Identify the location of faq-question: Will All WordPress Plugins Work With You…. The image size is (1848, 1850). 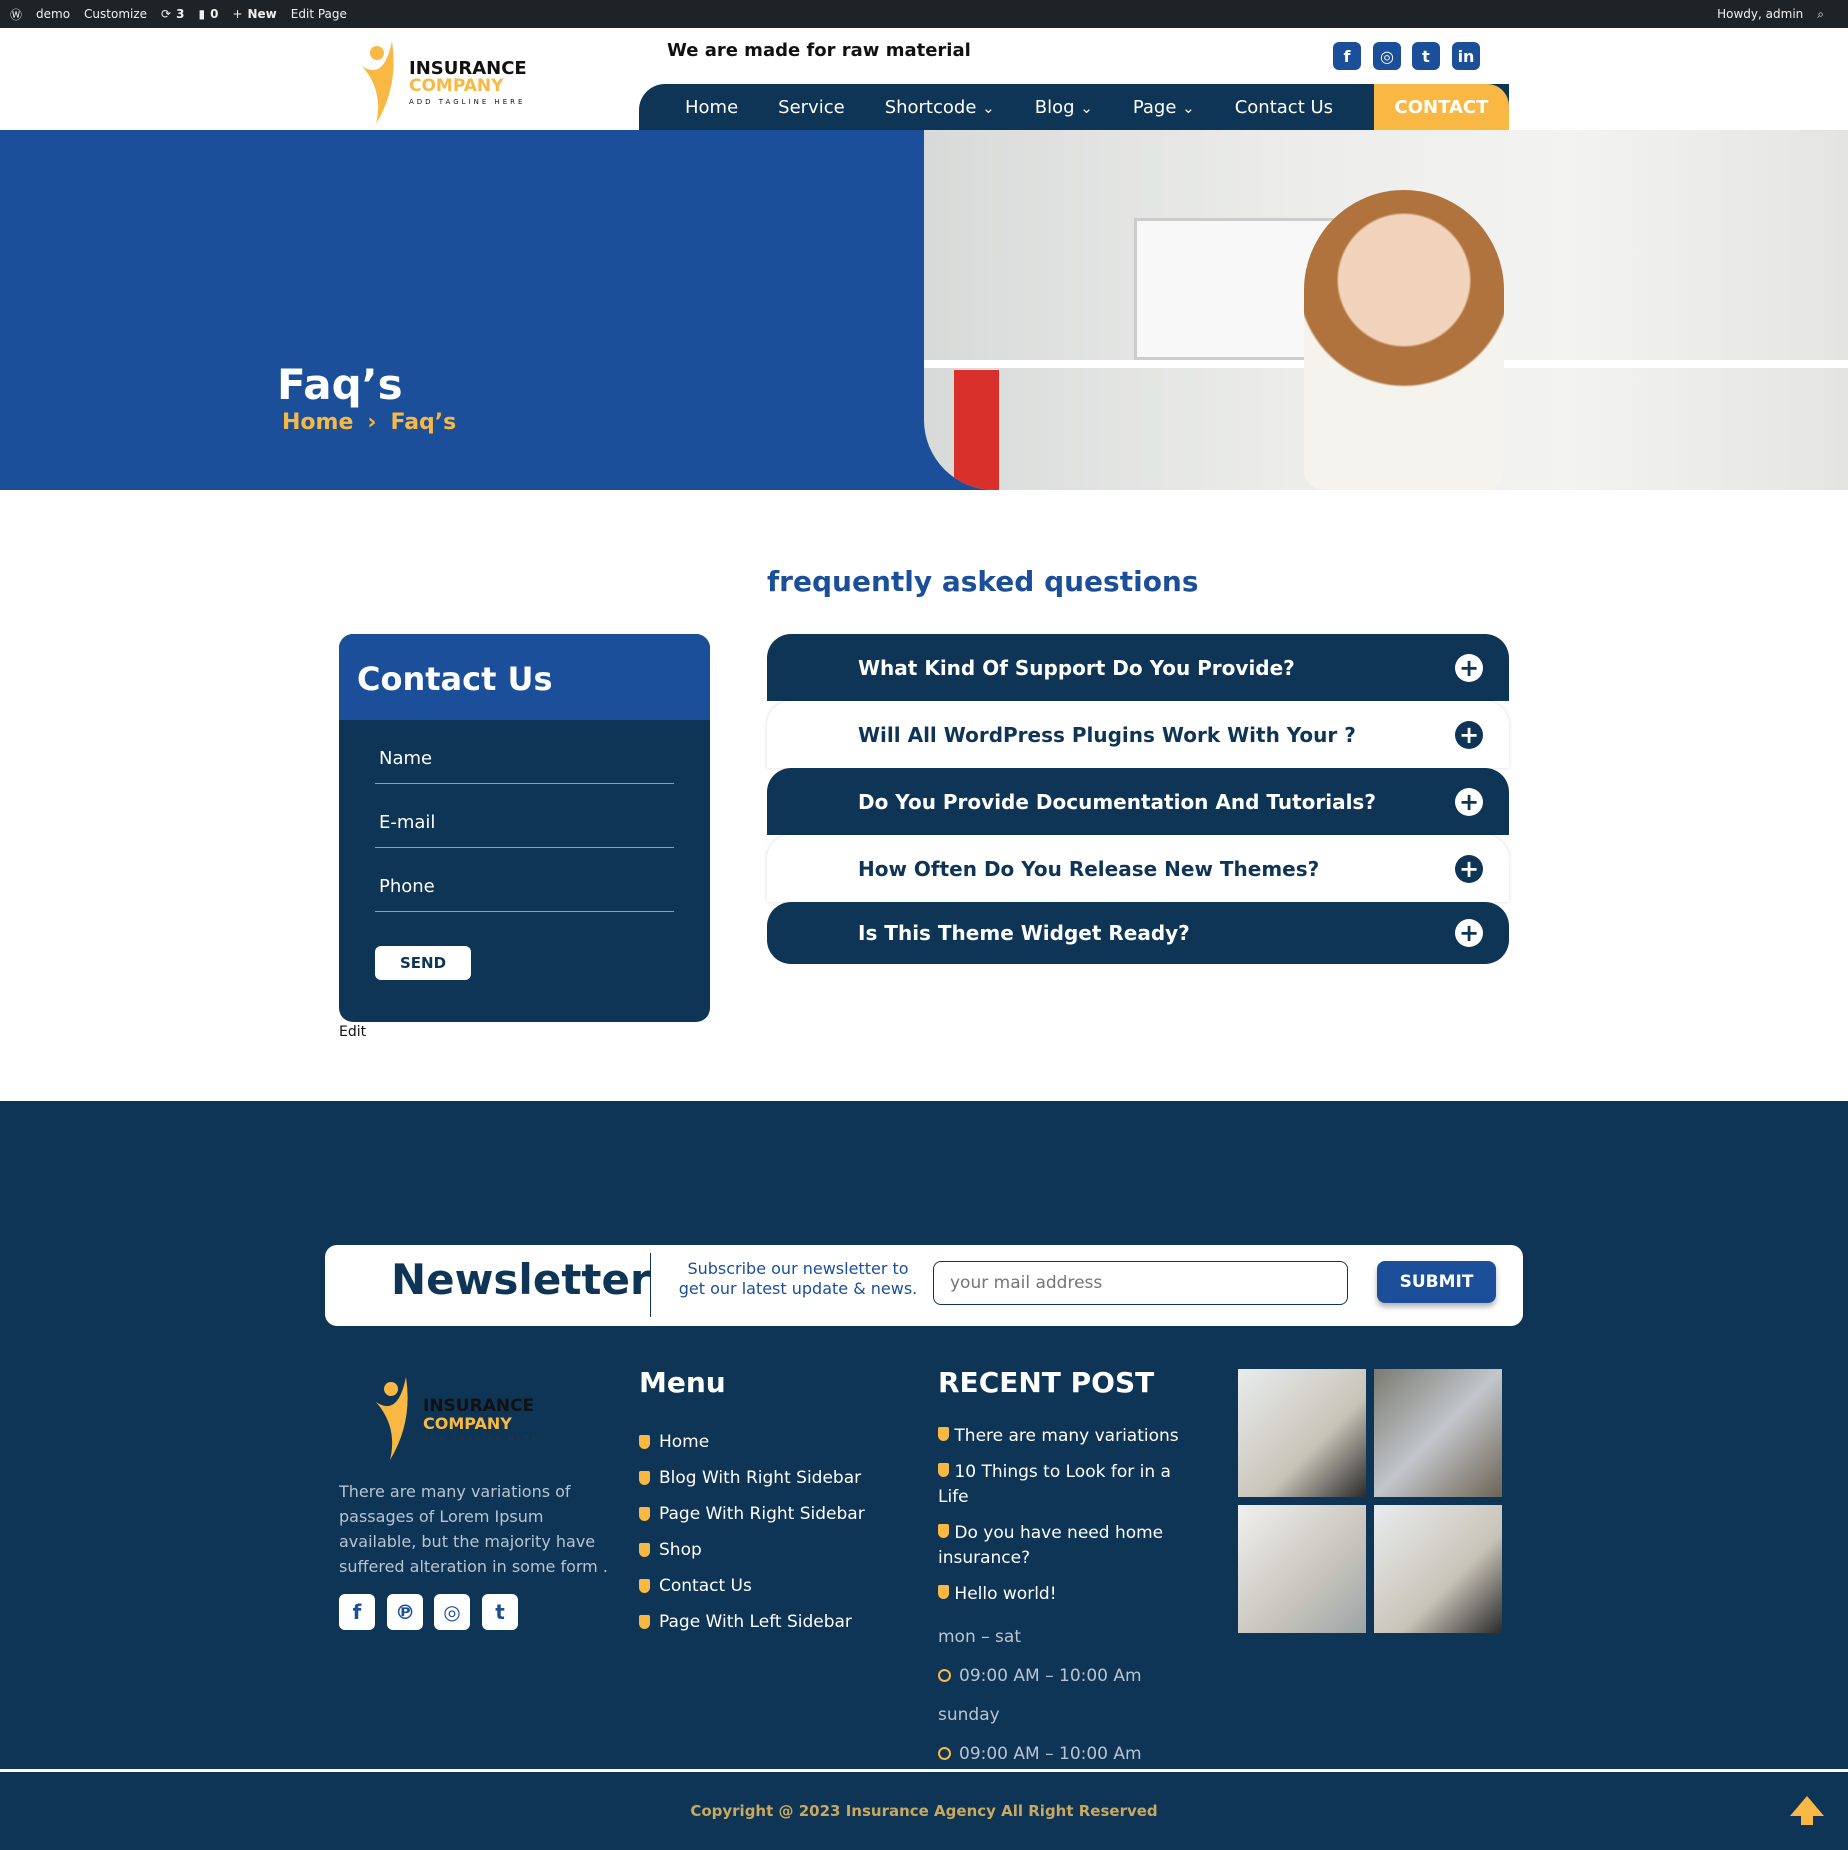
(1107, 734).